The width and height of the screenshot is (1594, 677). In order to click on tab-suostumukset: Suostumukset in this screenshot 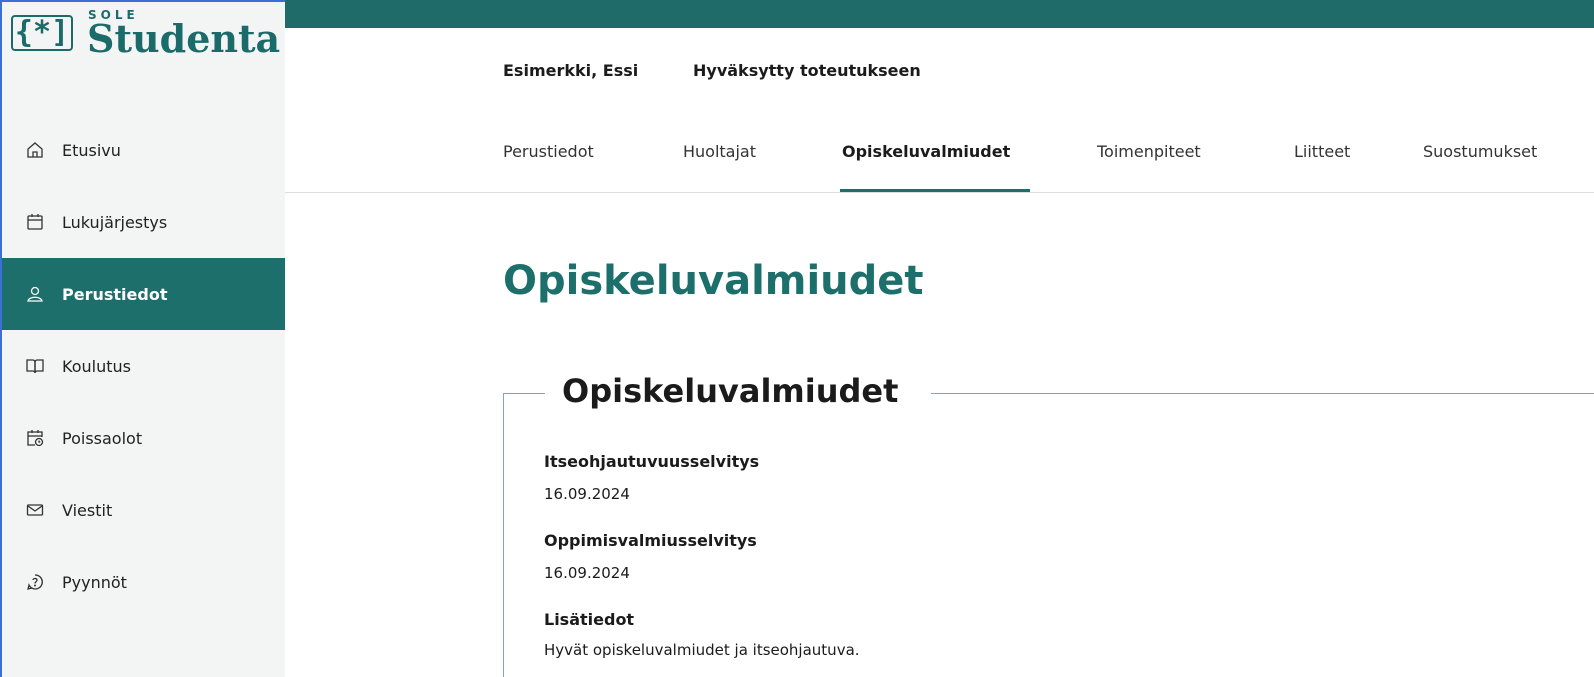, I will do `click(1480, 151)`.